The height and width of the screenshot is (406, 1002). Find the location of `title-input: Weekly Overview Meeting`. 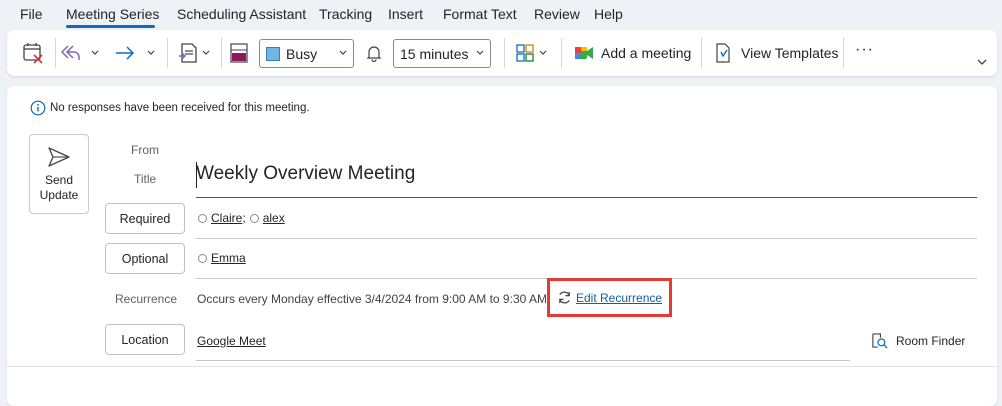

title-input: Weekly Overview Meeting is located at coordinates (305, 174).